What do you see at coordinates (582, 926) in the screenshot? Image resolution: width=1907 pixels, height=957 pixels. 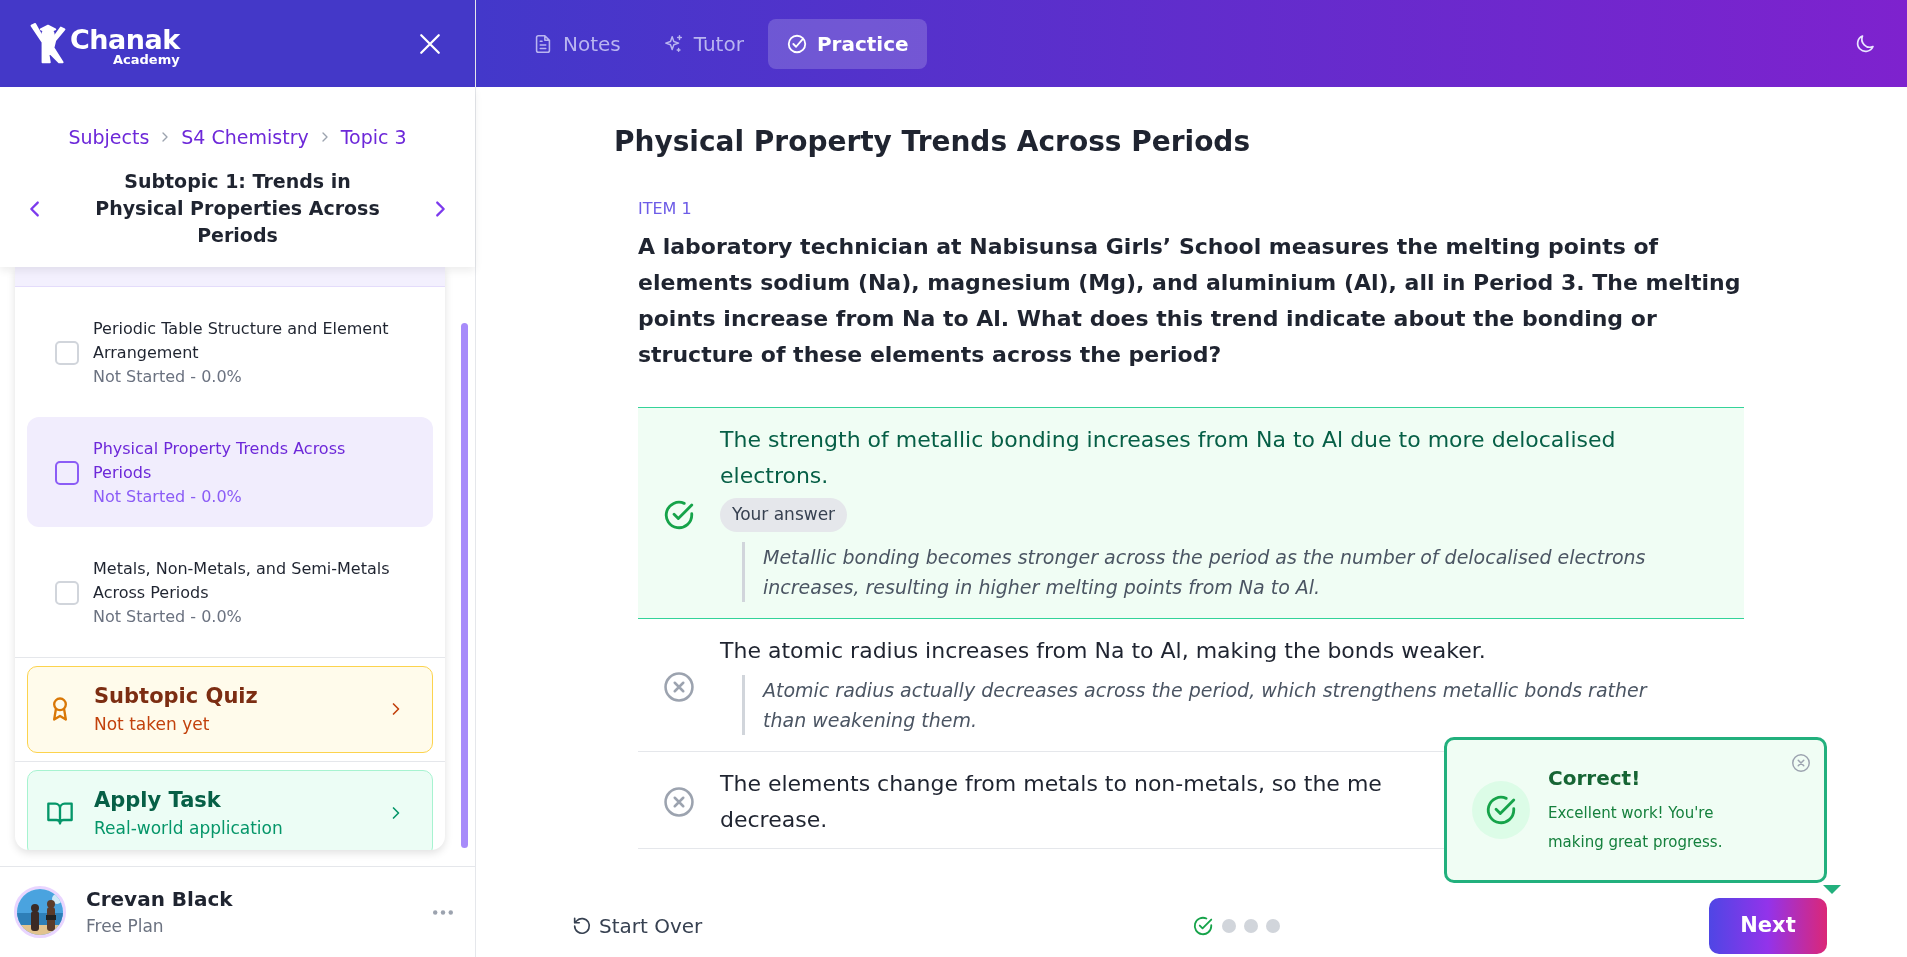 I see `restart-icon` at bounding box center [582, 926].